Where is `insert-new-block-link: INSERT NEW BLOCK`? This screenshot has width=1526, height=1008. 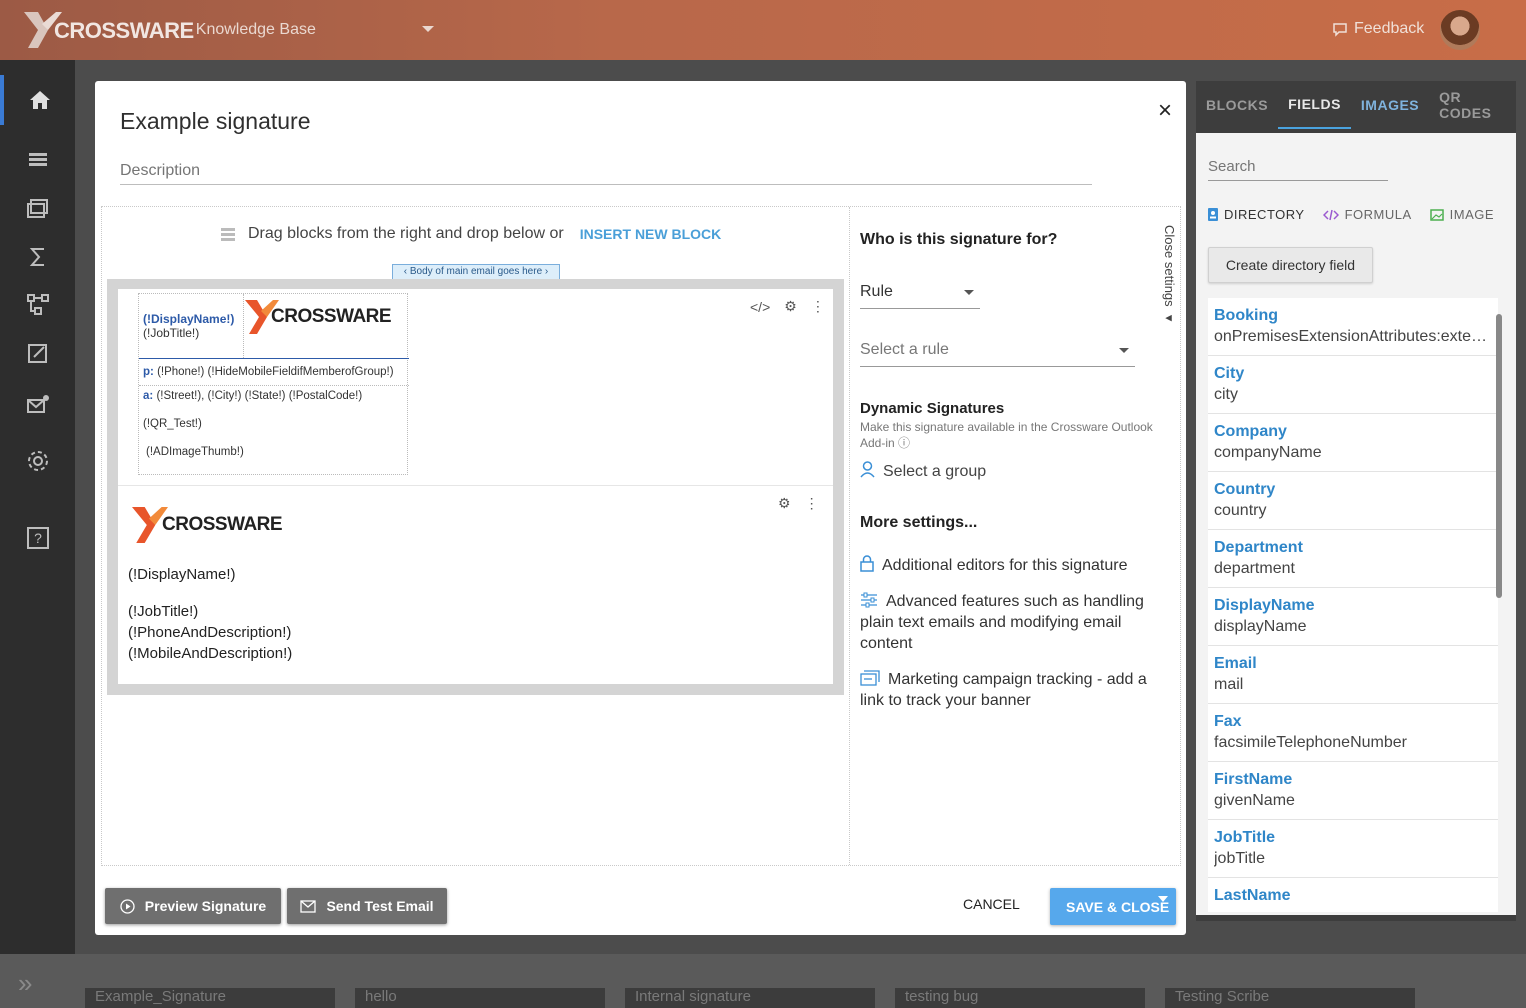
insert-new-block-link: INSERT NEW BLOCK is located at coordinates (651, 234).